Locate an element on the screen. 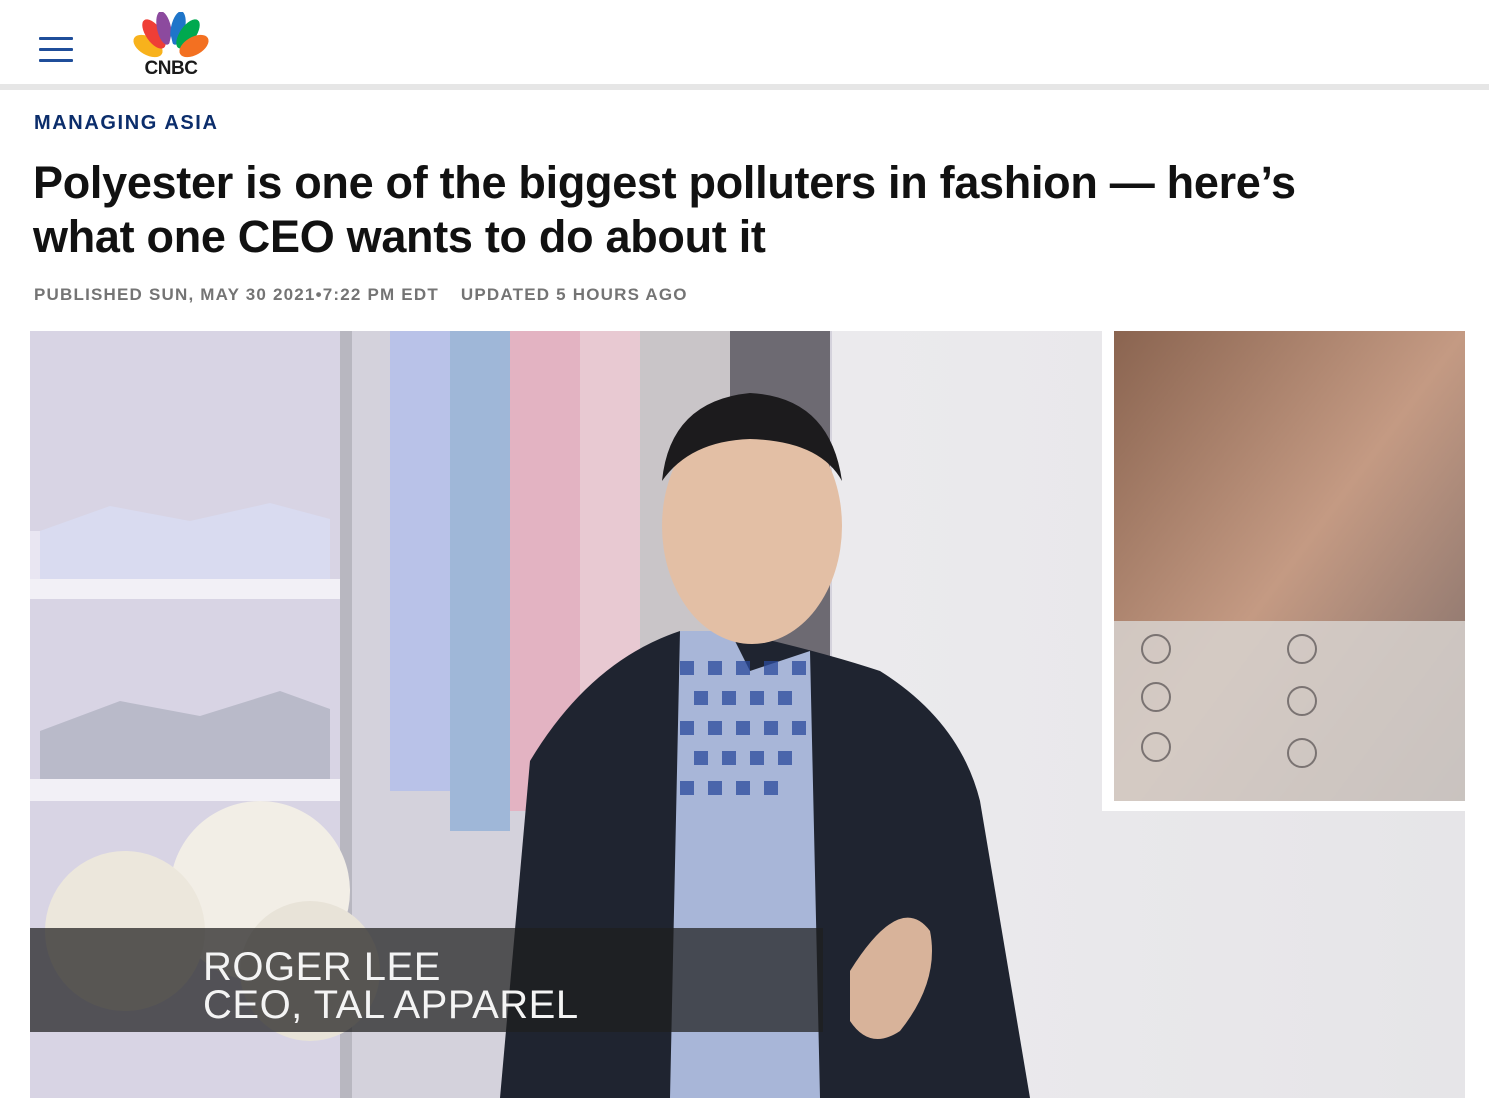  peacock-icon is located at coordinates (171, 34).